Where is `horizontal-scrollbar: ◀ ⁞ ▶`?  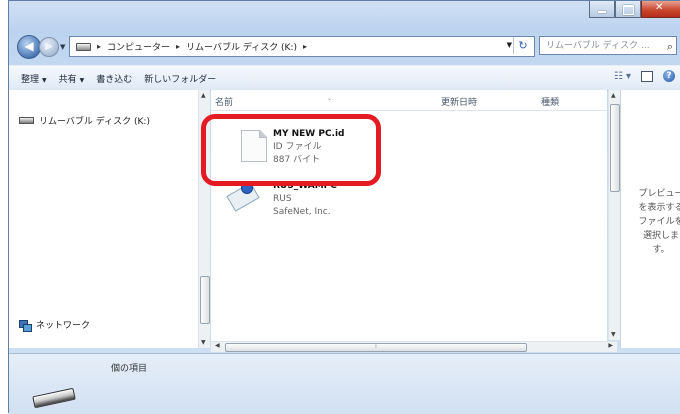 horizontal-scrollbar: ◀ ⁞ ▶ is located at coordinates (414, 346).